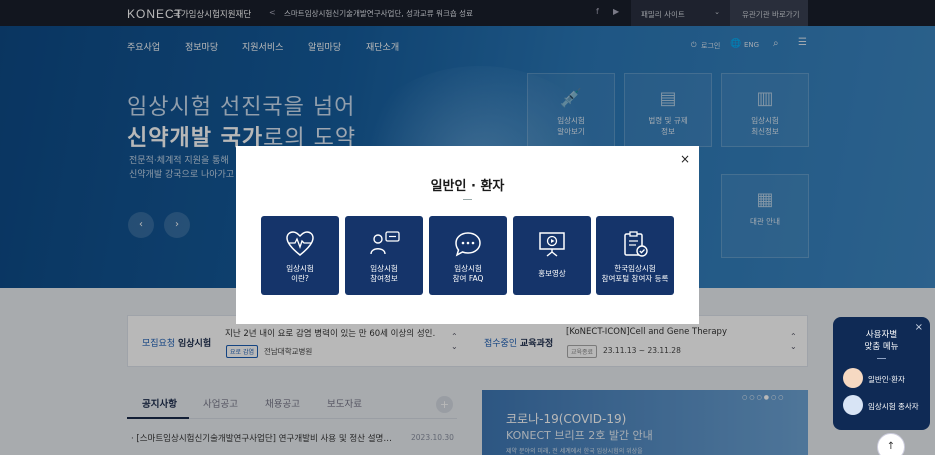  Describe the element at coordinates (891, 444) in the screenshot. I see `scroll-top-button: ↑` at that location.